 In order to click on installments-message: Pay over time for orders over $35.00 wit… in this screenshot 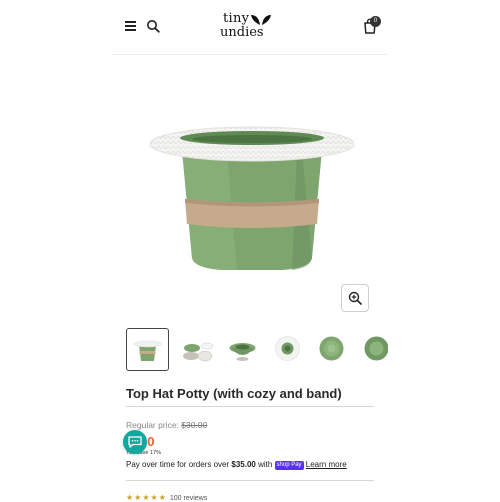, I will do `click(236, 465)`.